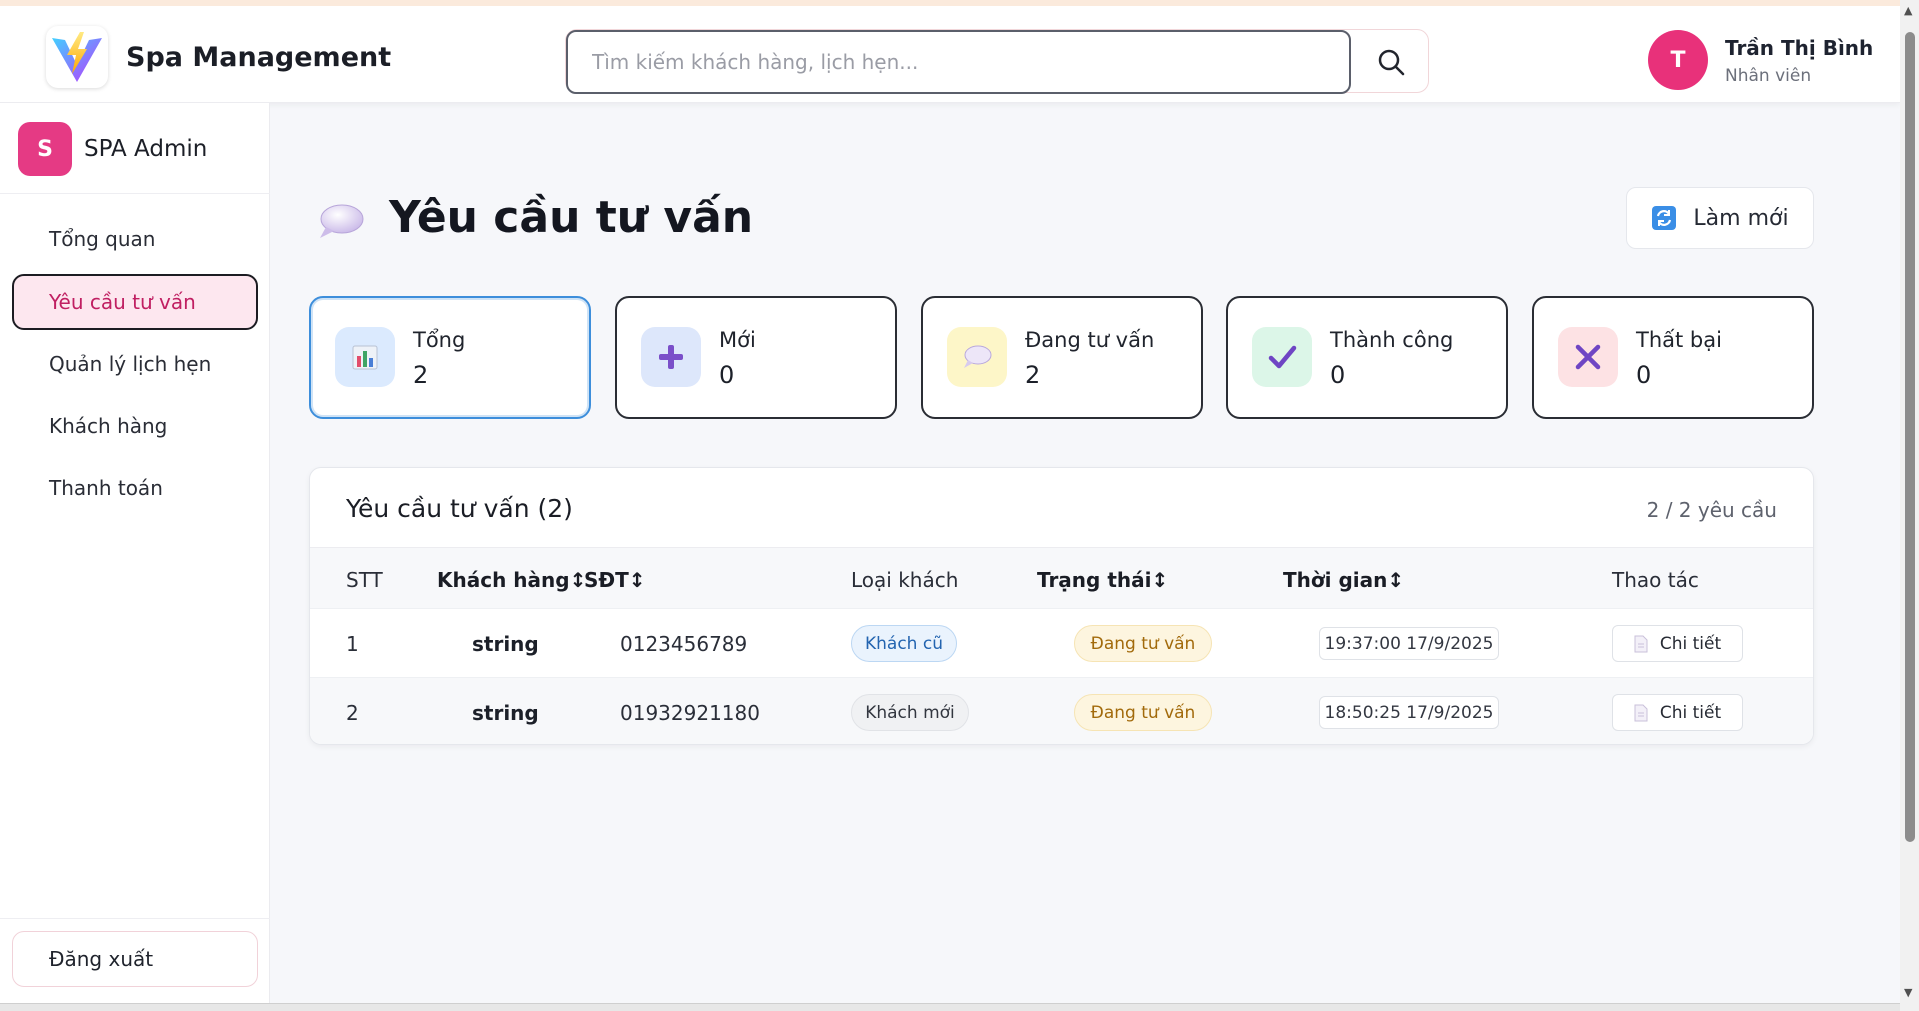  What do you see at coordinates (439, 340) in the screenshot?
I see `stat-label: Tổng` at bounding box center [439, 340].